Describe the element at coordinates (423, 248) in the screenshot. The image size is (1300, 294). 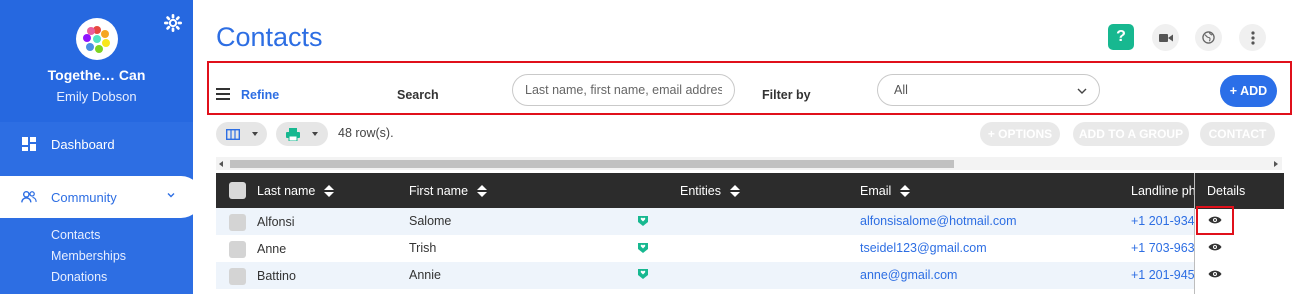
I see `cell-first-name: Trish` at that location.